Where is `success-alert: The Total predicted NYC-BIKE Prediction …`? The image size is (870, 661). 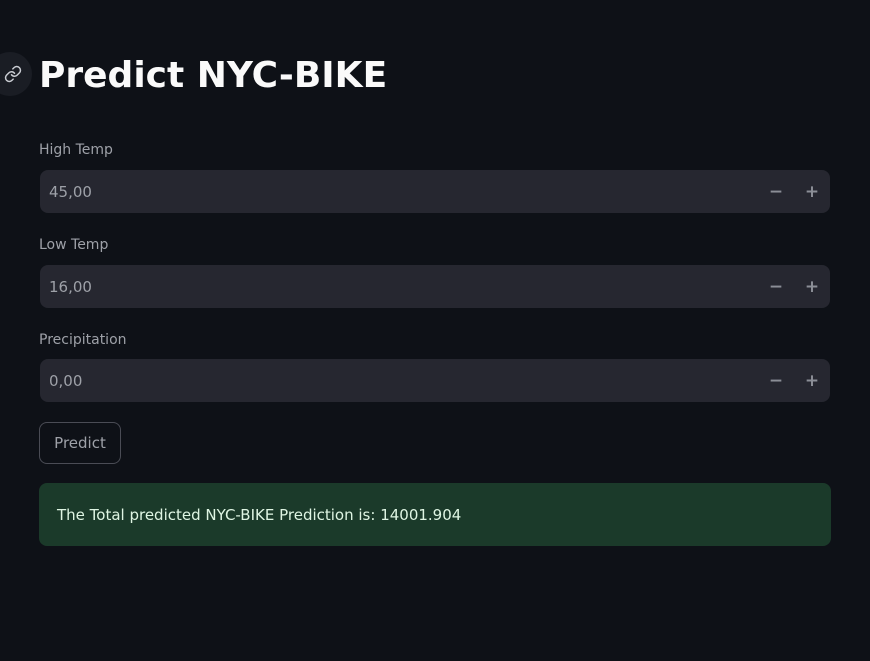 success-alert: The Total predicted NYC-BIKE Prediction … is located at coordinates (435, 514).